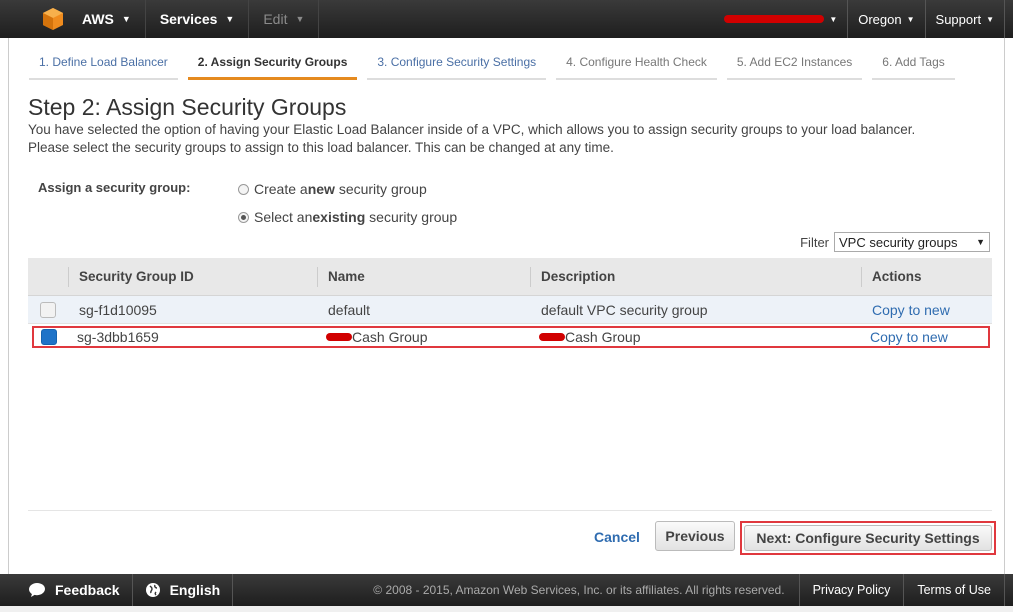 The height and width of the screenshot is (612, 1013). Describe the element at coordinates (880, 19) in the screenshot. I see `region-label: Oregon` at that location.